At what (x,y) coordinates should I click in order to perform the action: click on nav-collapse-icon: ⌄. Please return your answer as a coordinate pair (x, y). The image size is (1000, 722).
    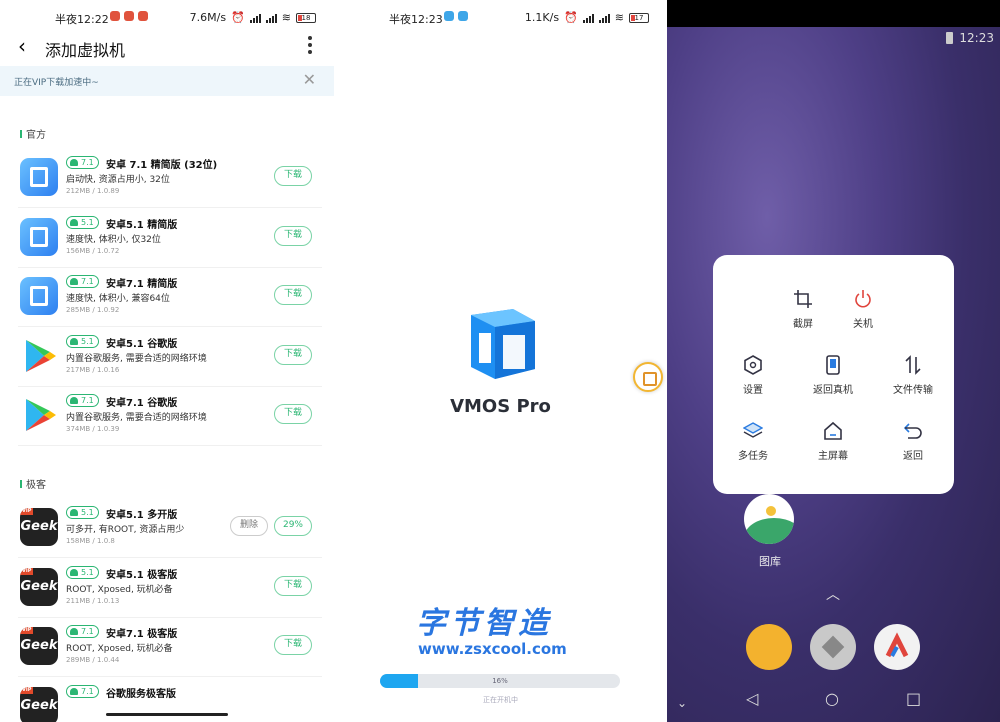
    Looking at the image, I should click on (682, 703).